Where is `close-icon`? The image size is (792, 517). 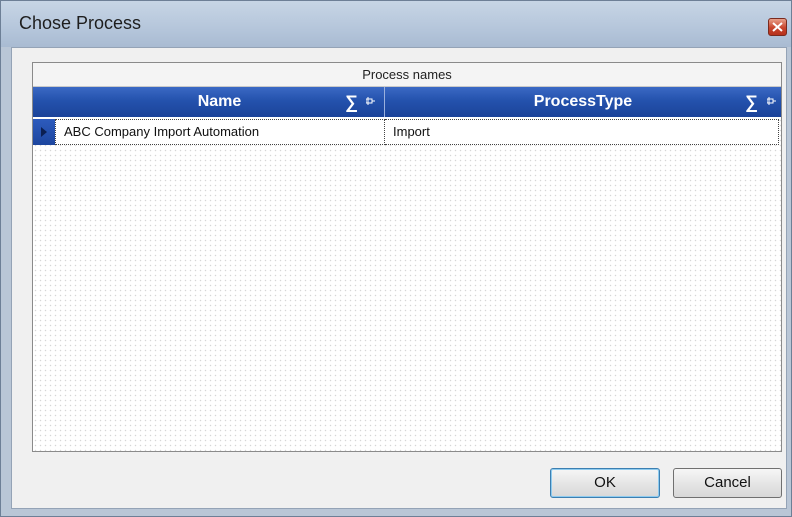 close-icon is located at coordinates (777, 27).